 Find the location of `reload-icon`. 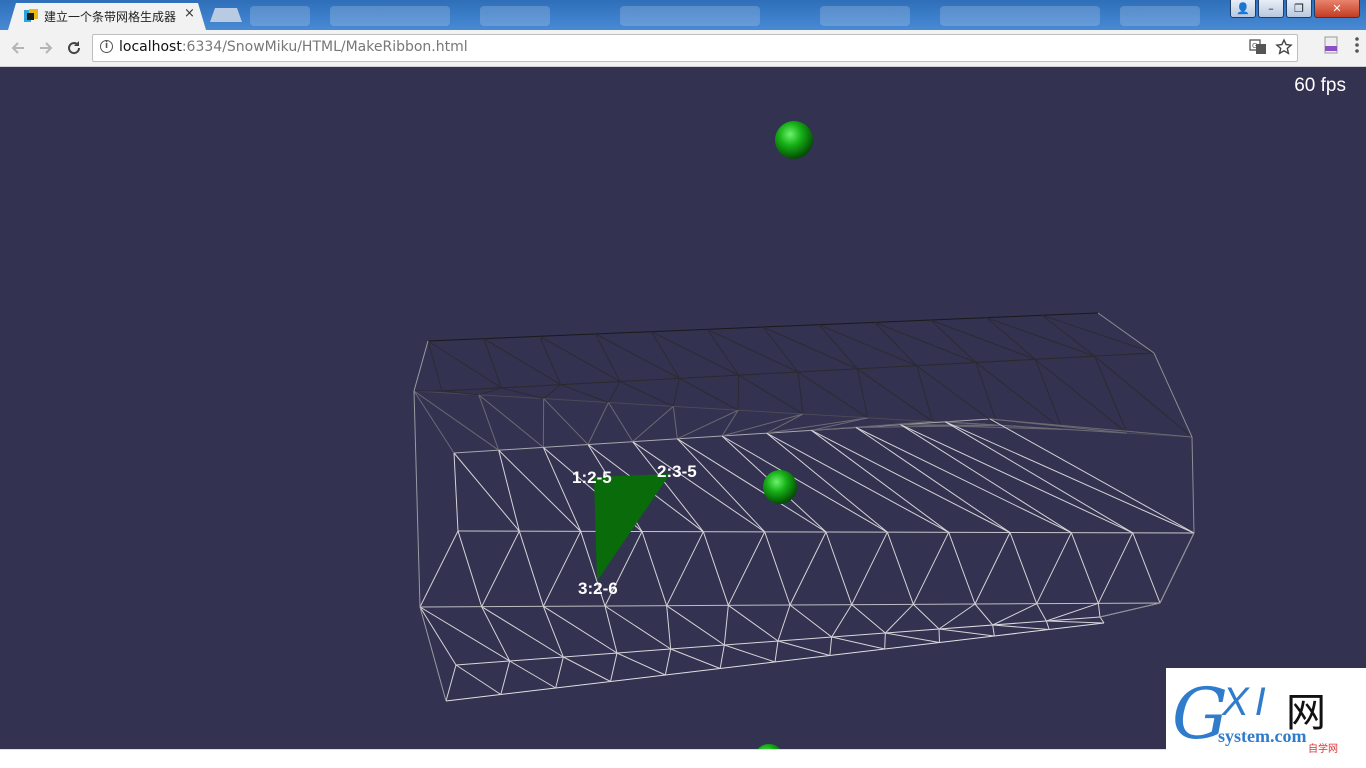

reload-icon is located at coordinates (74, 48).